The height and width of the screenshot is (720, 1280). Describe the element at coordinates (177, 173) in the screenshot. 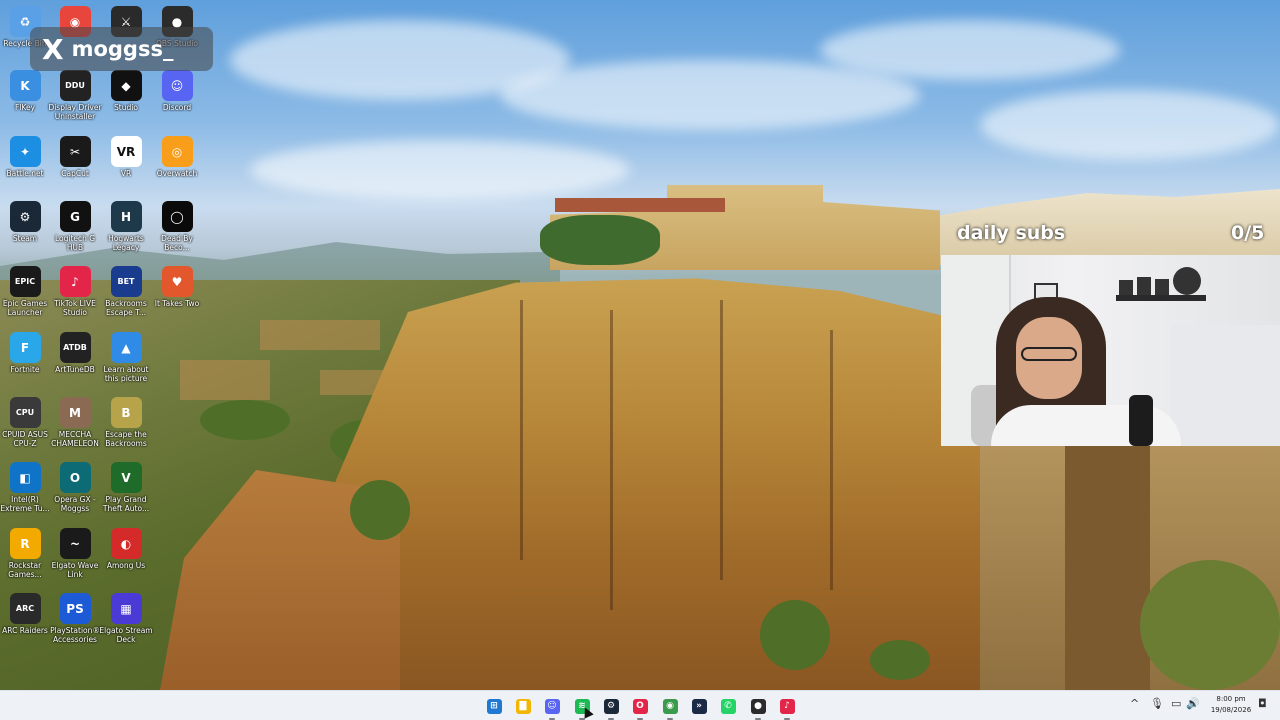

I see `desktop-icon-label: Overwatch` at that location.